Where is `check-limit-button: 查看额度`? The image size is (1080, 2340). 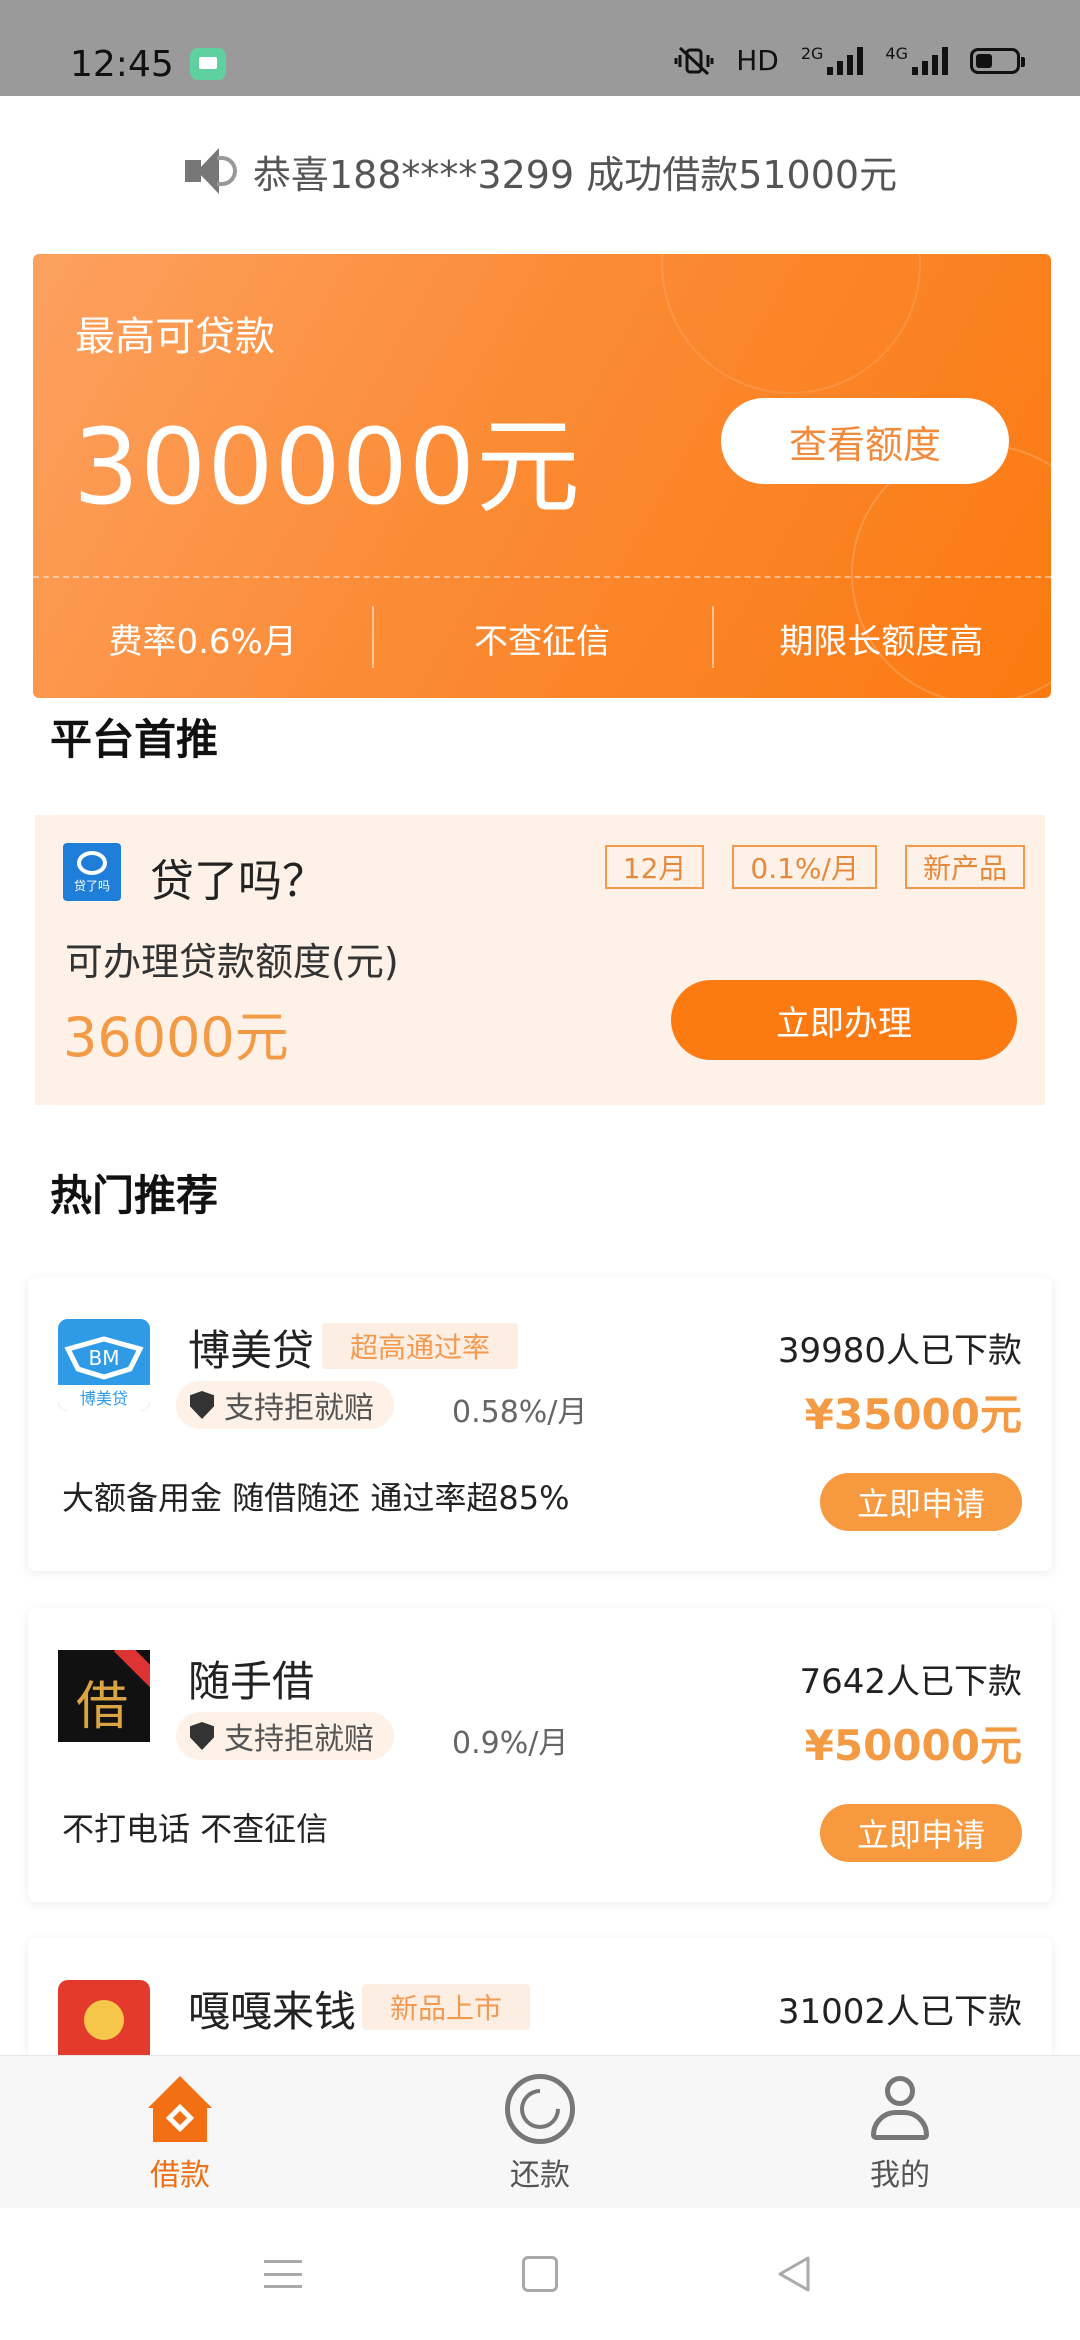 check-limit-button: 查看额度 is located at coordinates (865, 441).